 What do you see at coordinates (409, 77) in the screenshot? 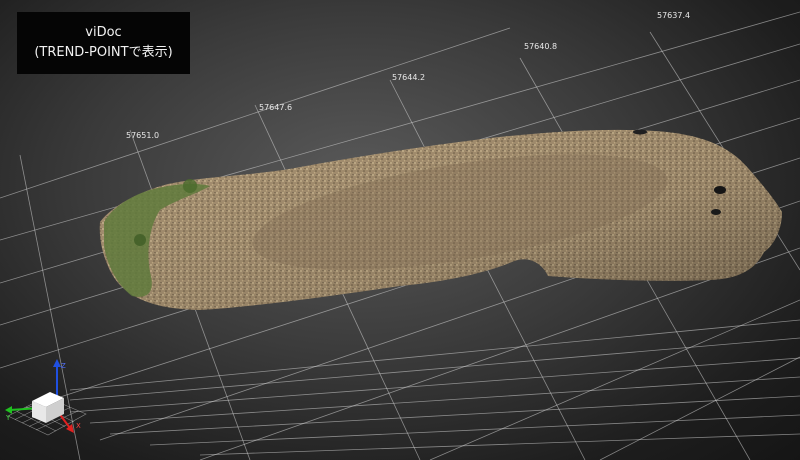
I see `grid-coordinate-label: 57644.2` at bounding box center [409, 77].